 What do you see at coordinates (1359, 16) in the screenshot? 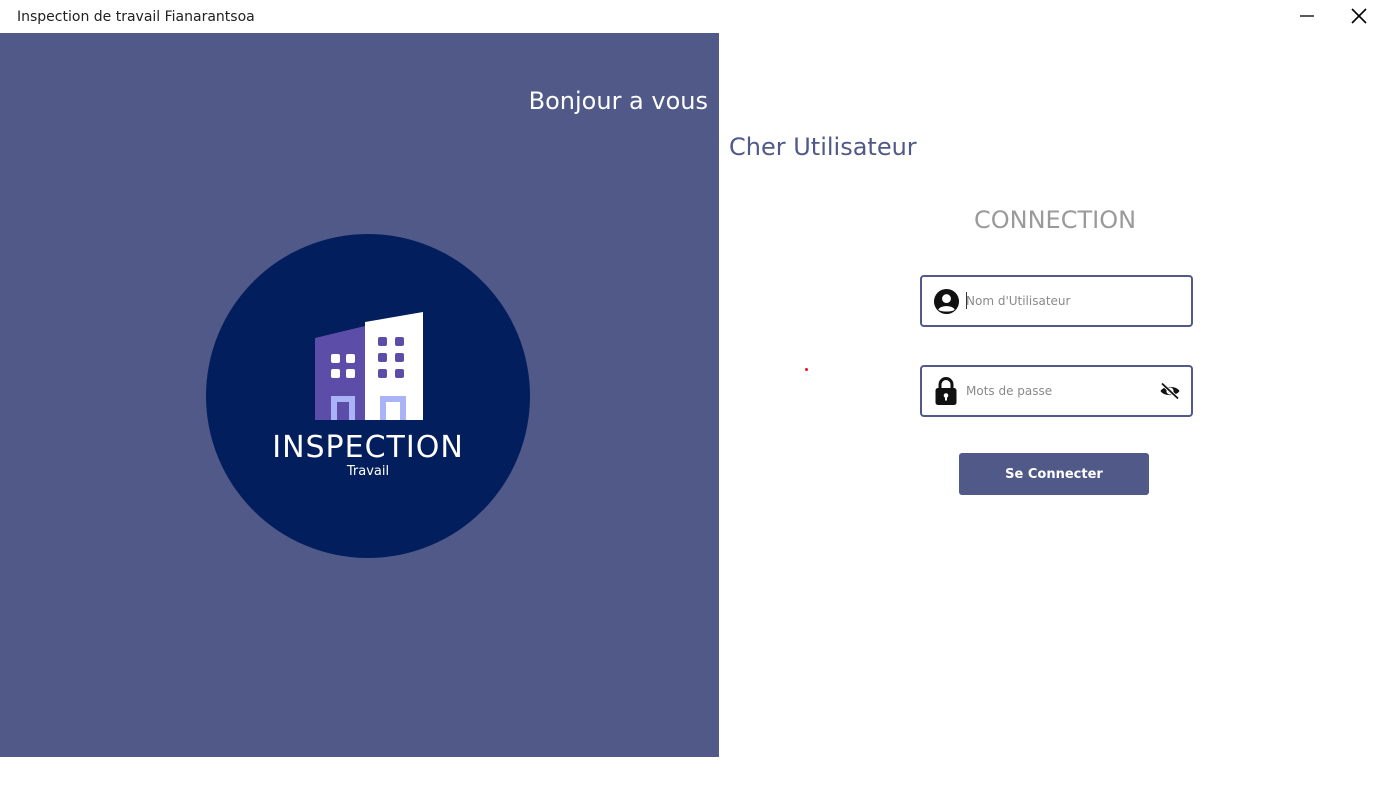
I see `close-icon` at bounding box center [1359, 16].